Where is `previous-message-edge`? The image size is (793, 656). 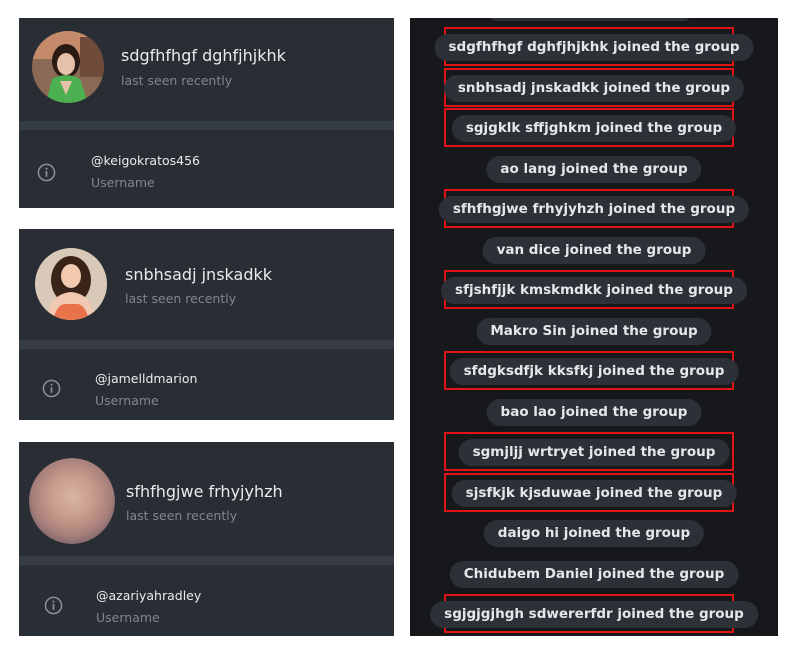
previous-message-edge is located at coordinates (590, 19).